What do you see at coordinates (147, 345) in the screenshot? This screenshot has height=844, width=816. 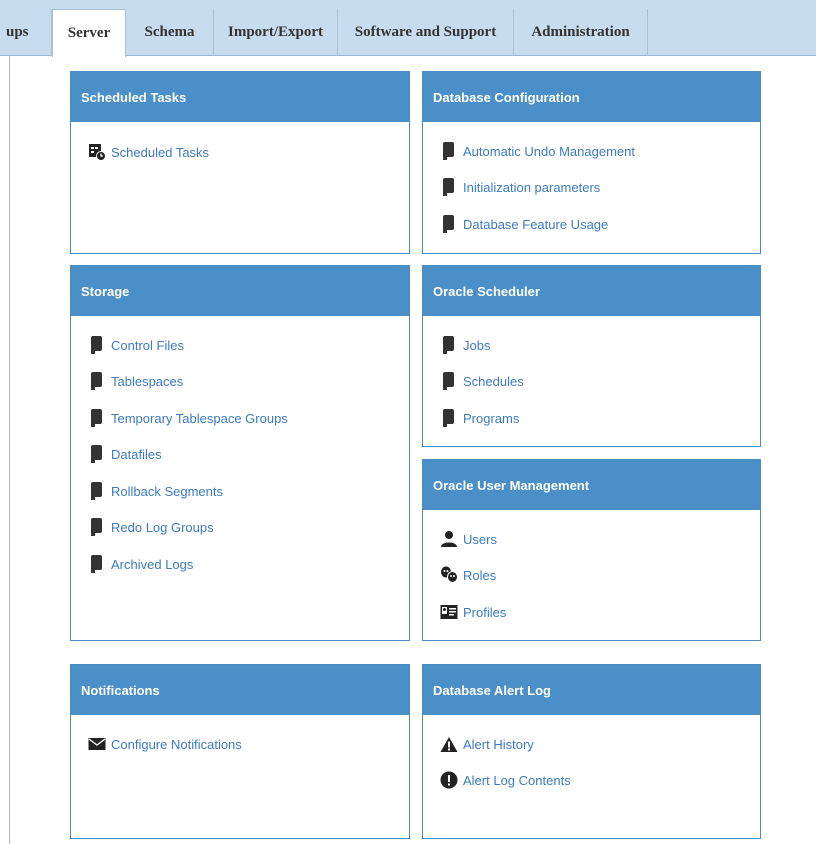 I see `link-label: Control Files` at bounding box center [147, 345].